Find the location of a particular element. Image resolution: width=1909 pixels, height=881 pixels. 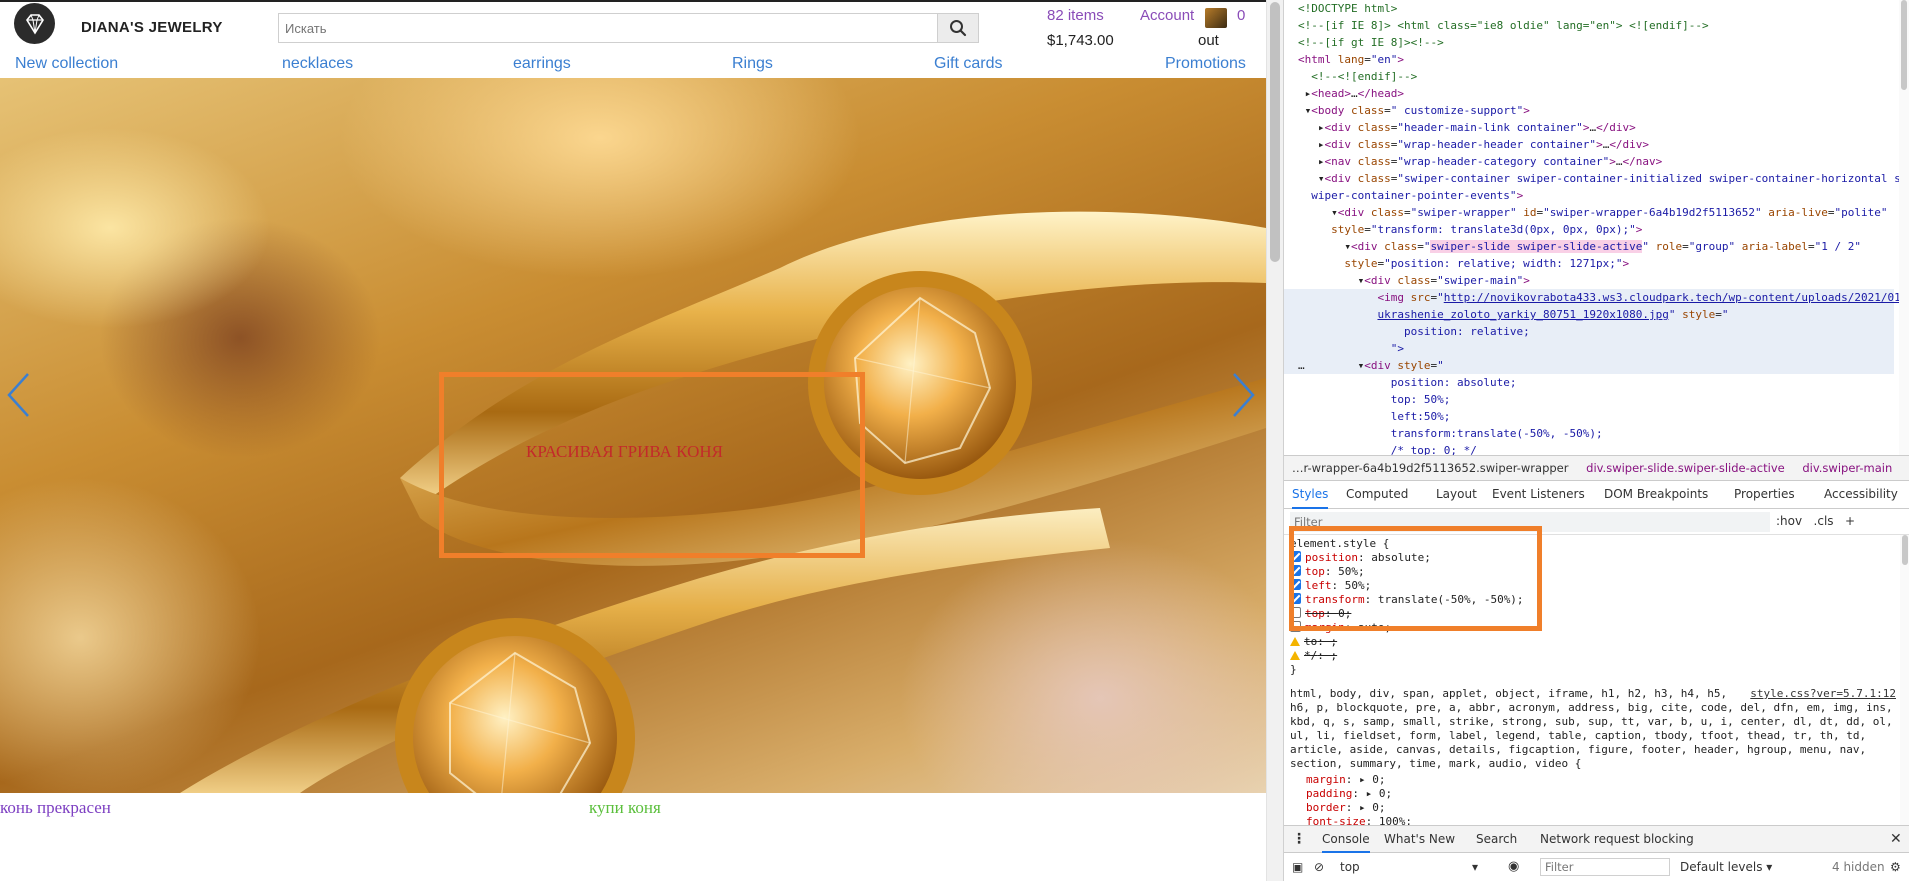

tab-whats-new: What's New is located at coordinates (1419, 839).